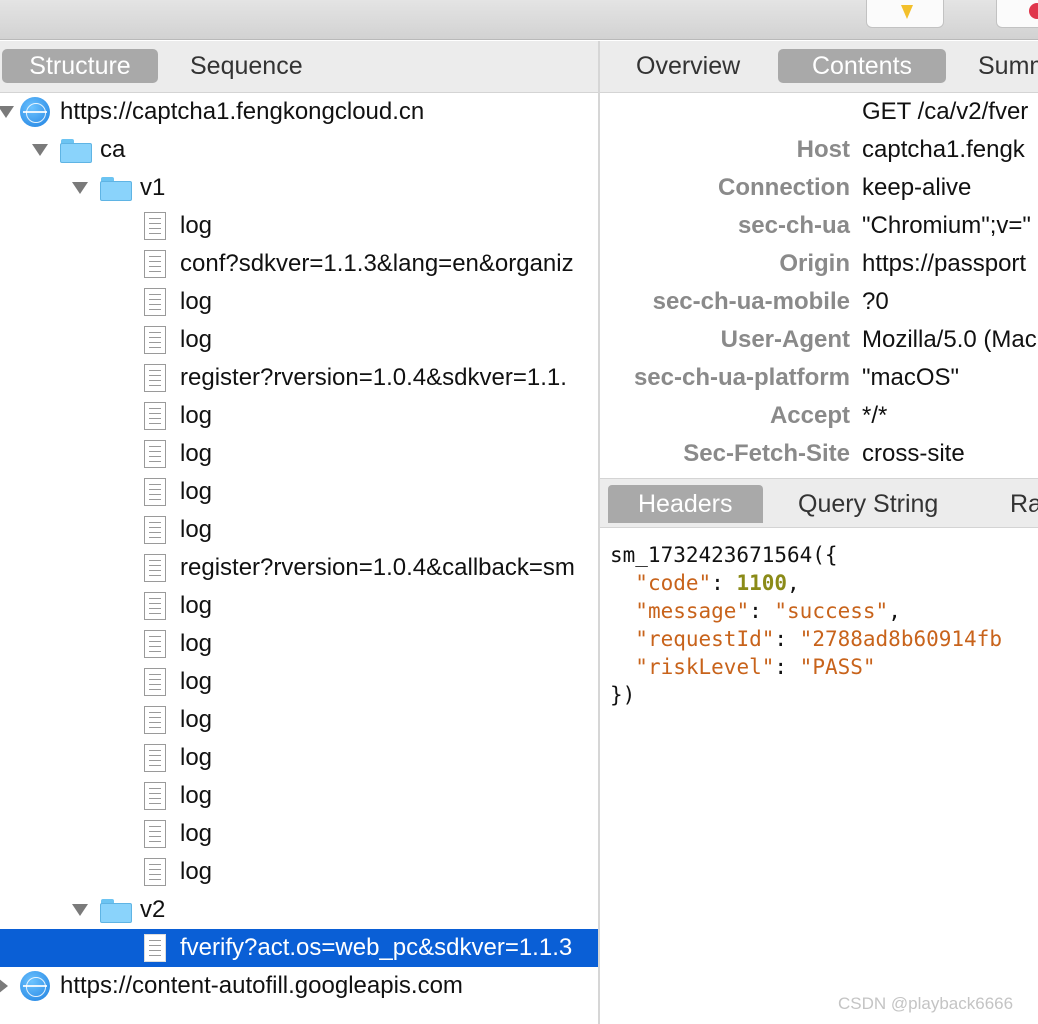  I want to click on tree-item-label: register?rversion=1.0.4&callback=sm, so click(377, 567).